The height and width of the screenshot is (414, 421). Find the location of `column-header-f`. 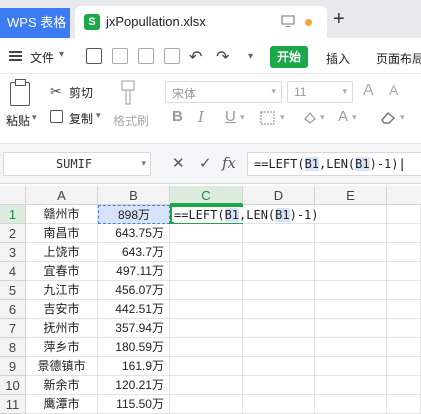

column-header-f is located at coordinates (404, 195).